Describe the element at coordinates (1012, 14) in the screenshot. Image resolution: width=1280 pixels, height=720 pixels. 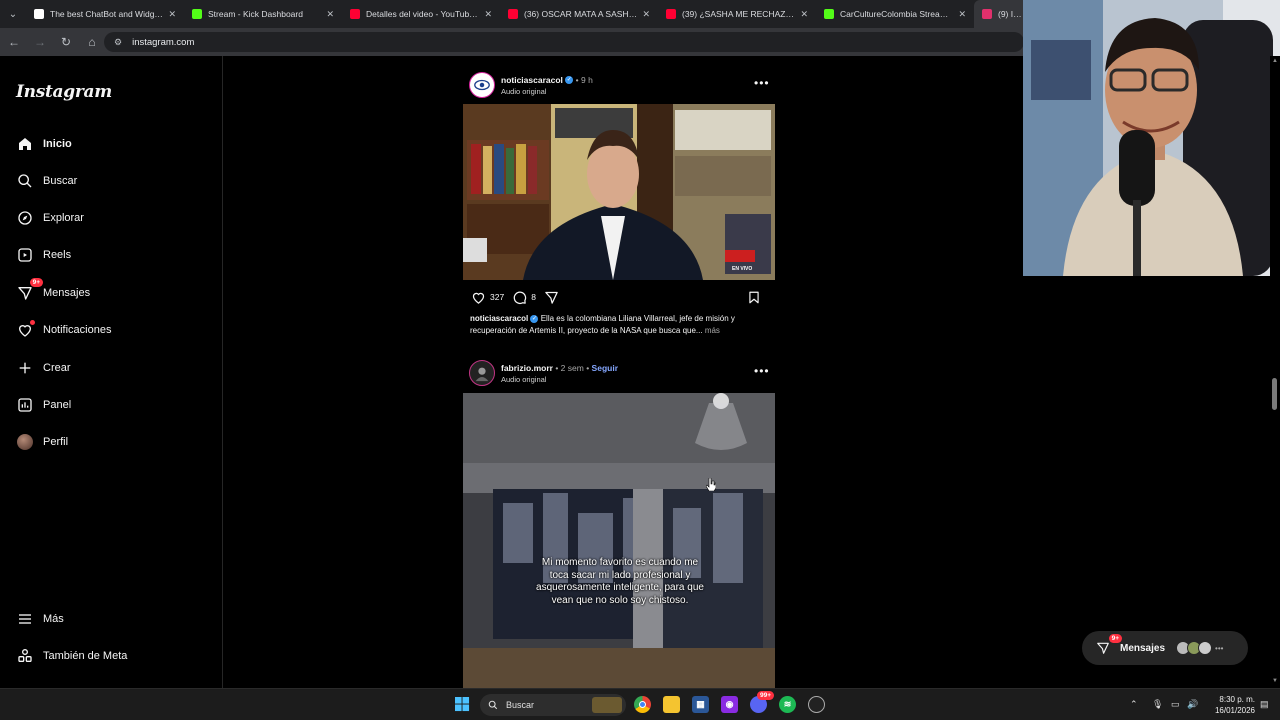
I see `tab-title: (9) Insta` at that location.